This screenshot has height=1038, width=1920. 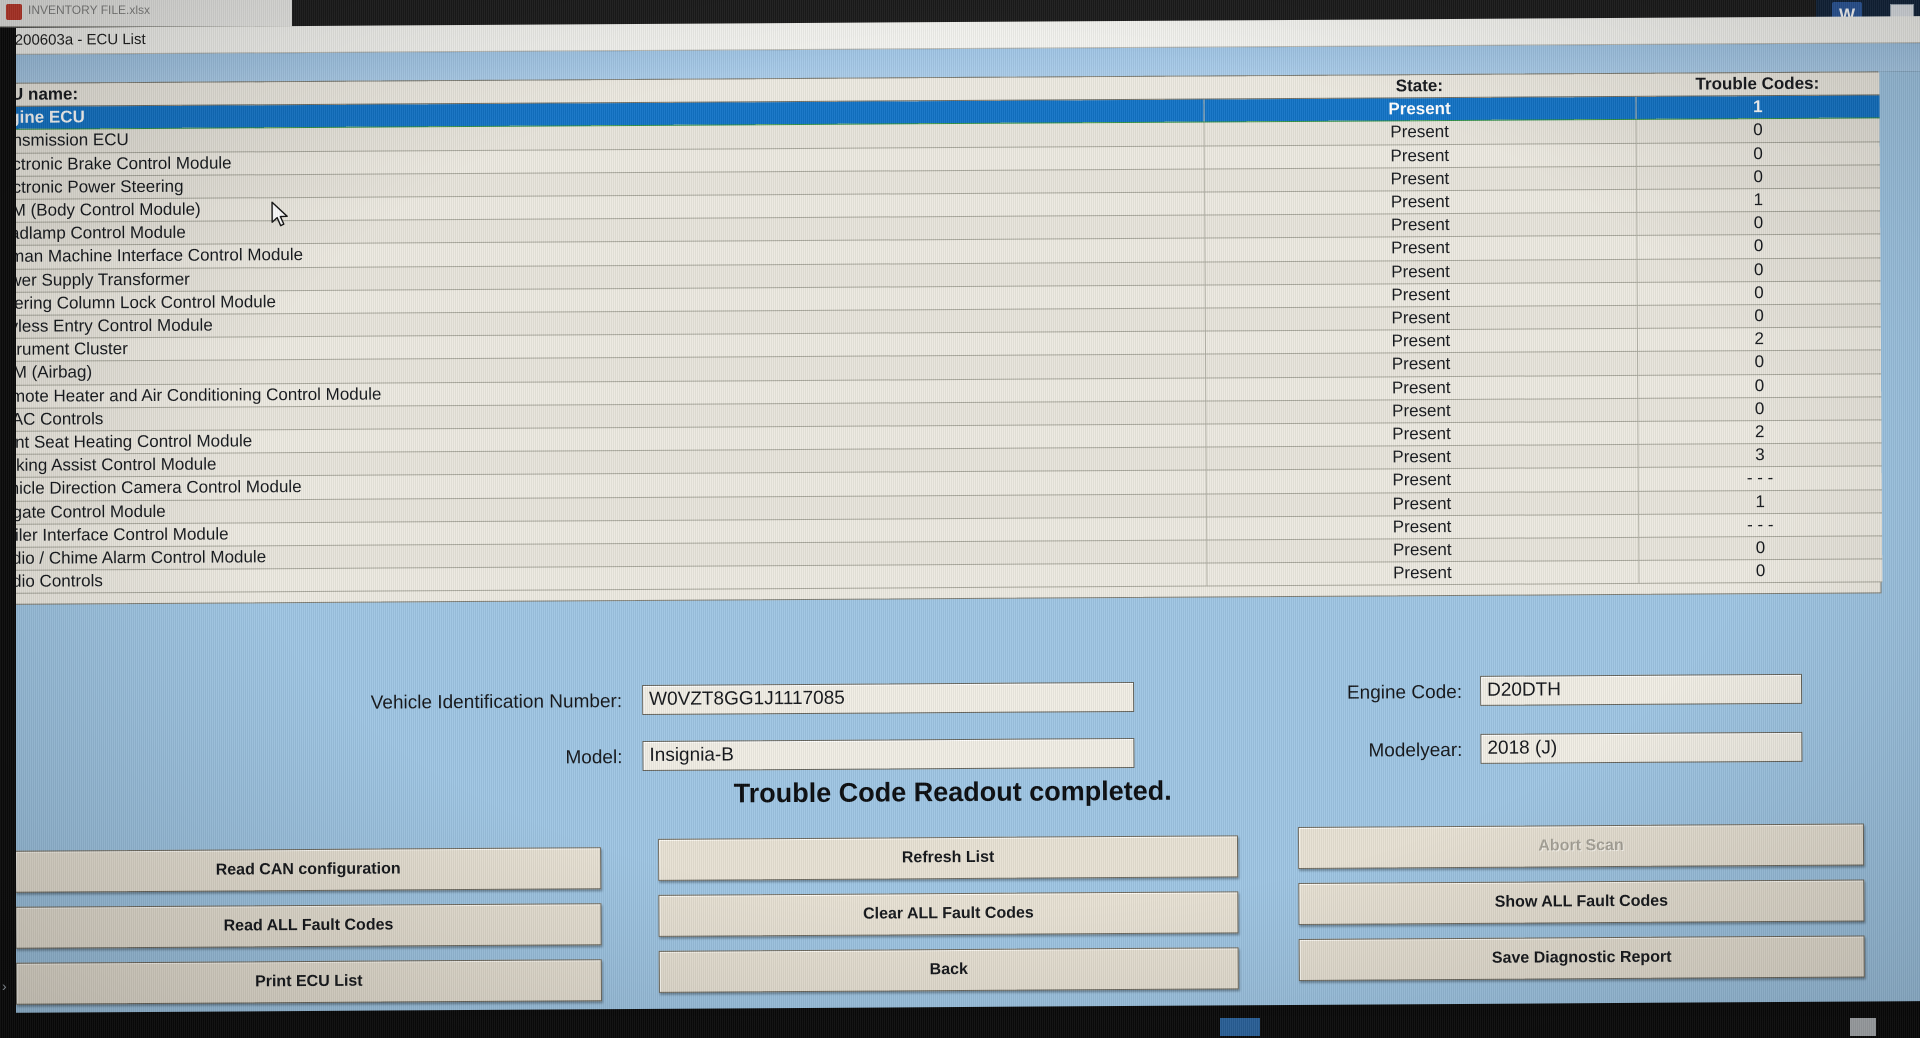 I want to click on background-window-titlebar: INVENTORY FILE.xlsx, so click(x=146, y=13).